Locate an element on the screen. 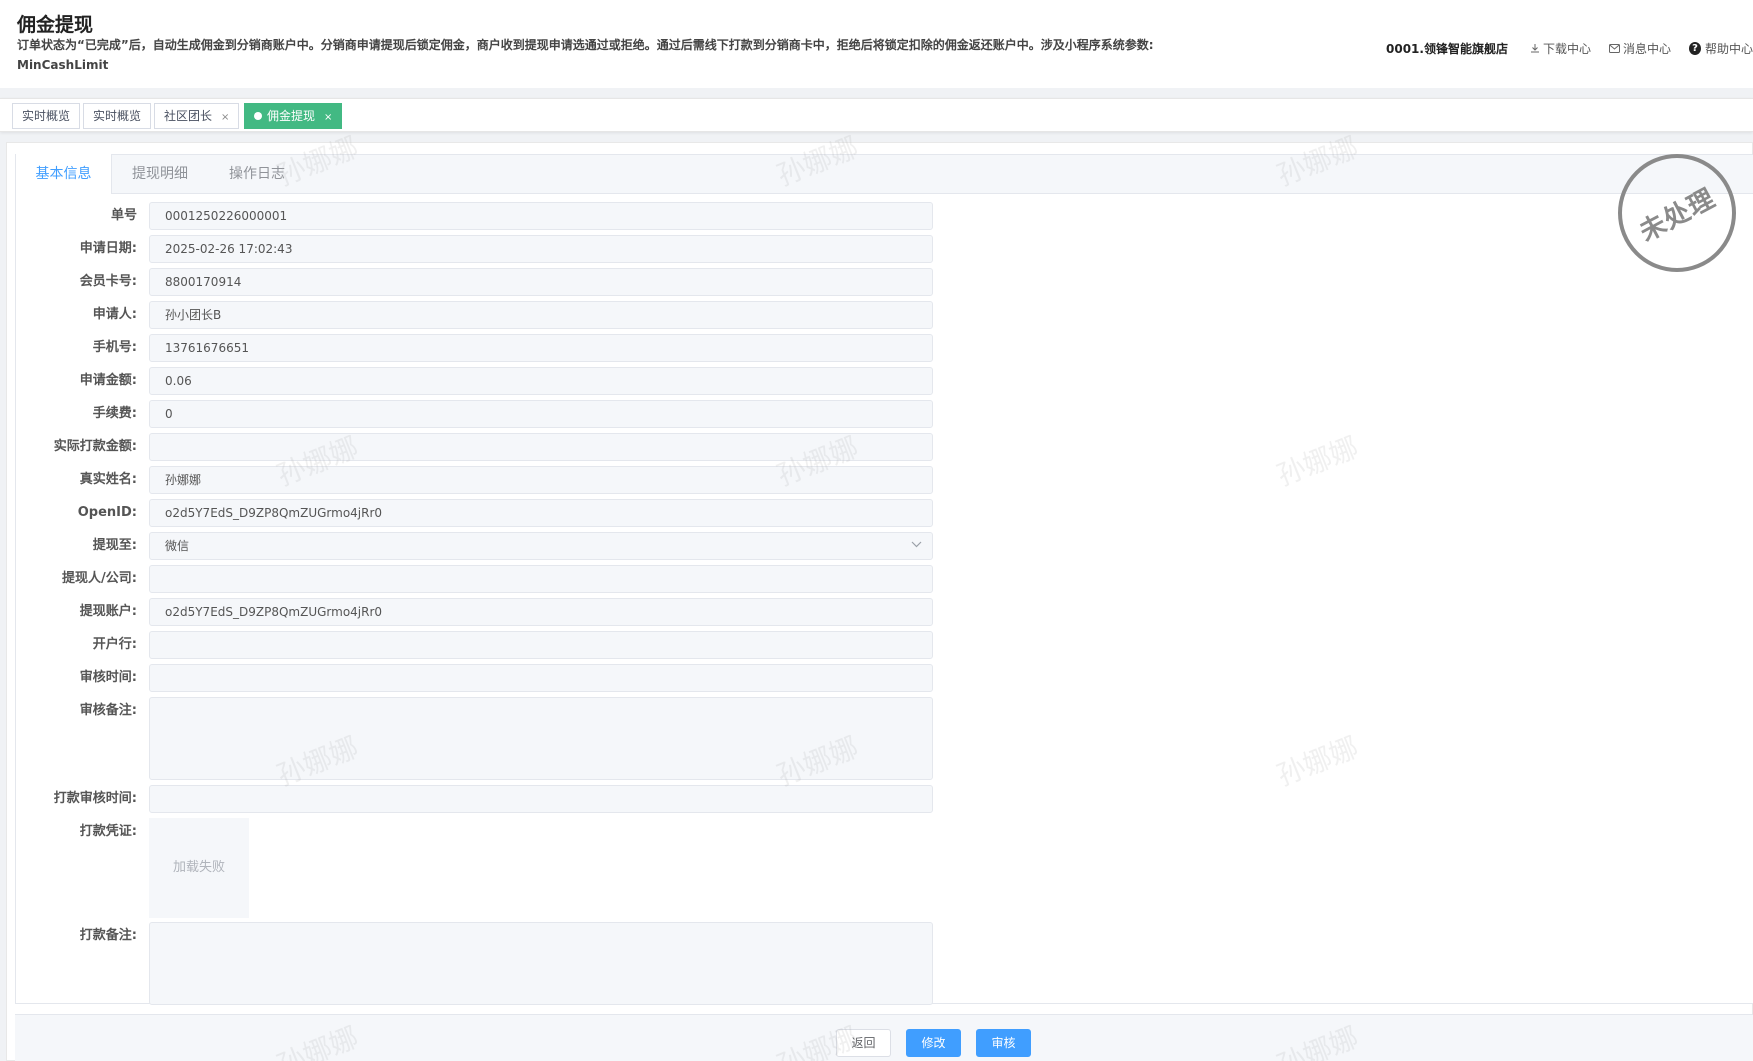 This screenshot has height=1061, width=1753. apply-amount-label: 申请金额: is located at coordinates (108, 380).